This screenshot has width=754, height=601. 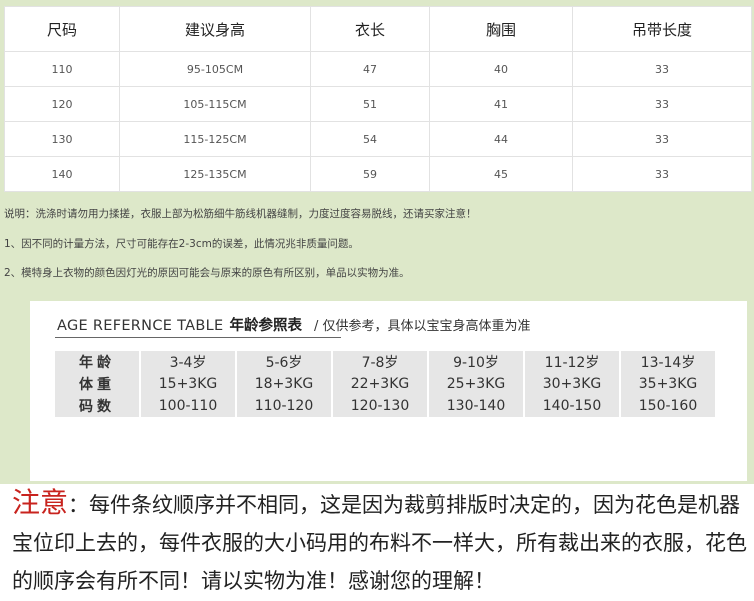 What do you see at coordinates (476, 384) in the screenshot?
I see `weight-cell: 25+3KG` at bounding box center [476, 384].